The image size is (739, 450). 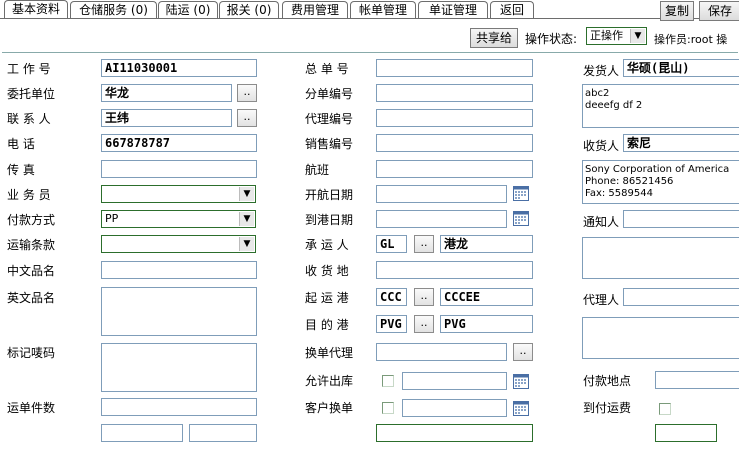 I want to click on tab-label: 费用管理, so click(x=314, y=10).